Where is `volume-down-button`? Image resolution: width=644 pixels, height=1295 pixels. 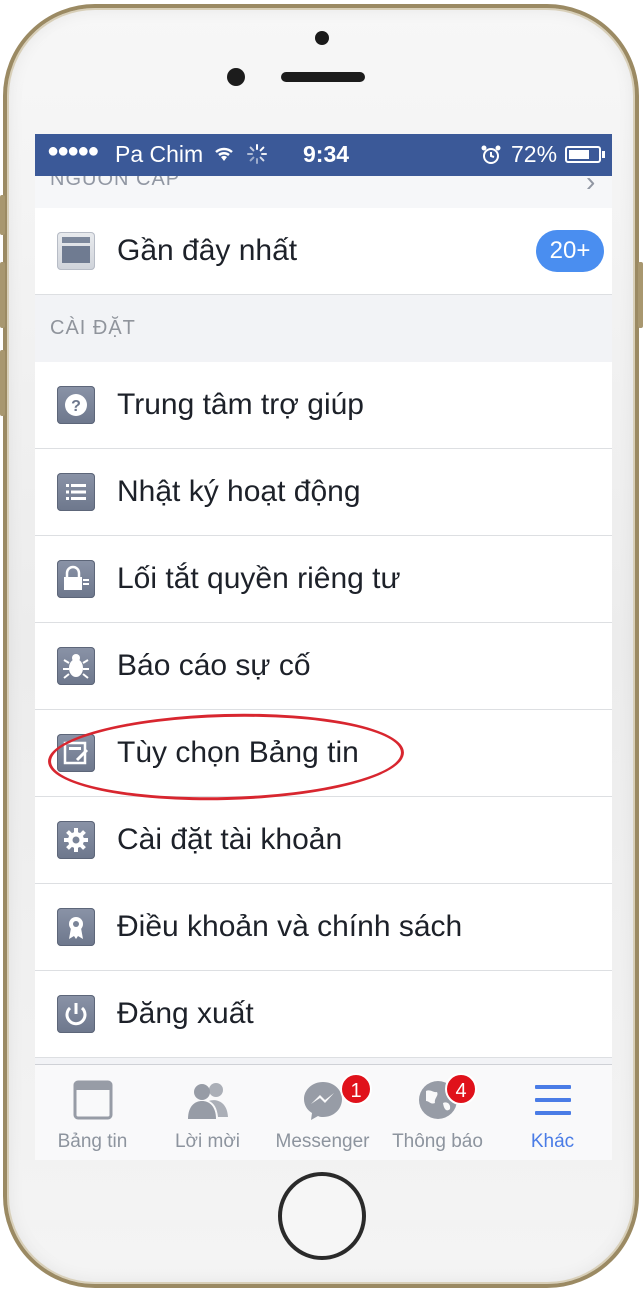
volume-down-button is located at coordinates (2, 383).